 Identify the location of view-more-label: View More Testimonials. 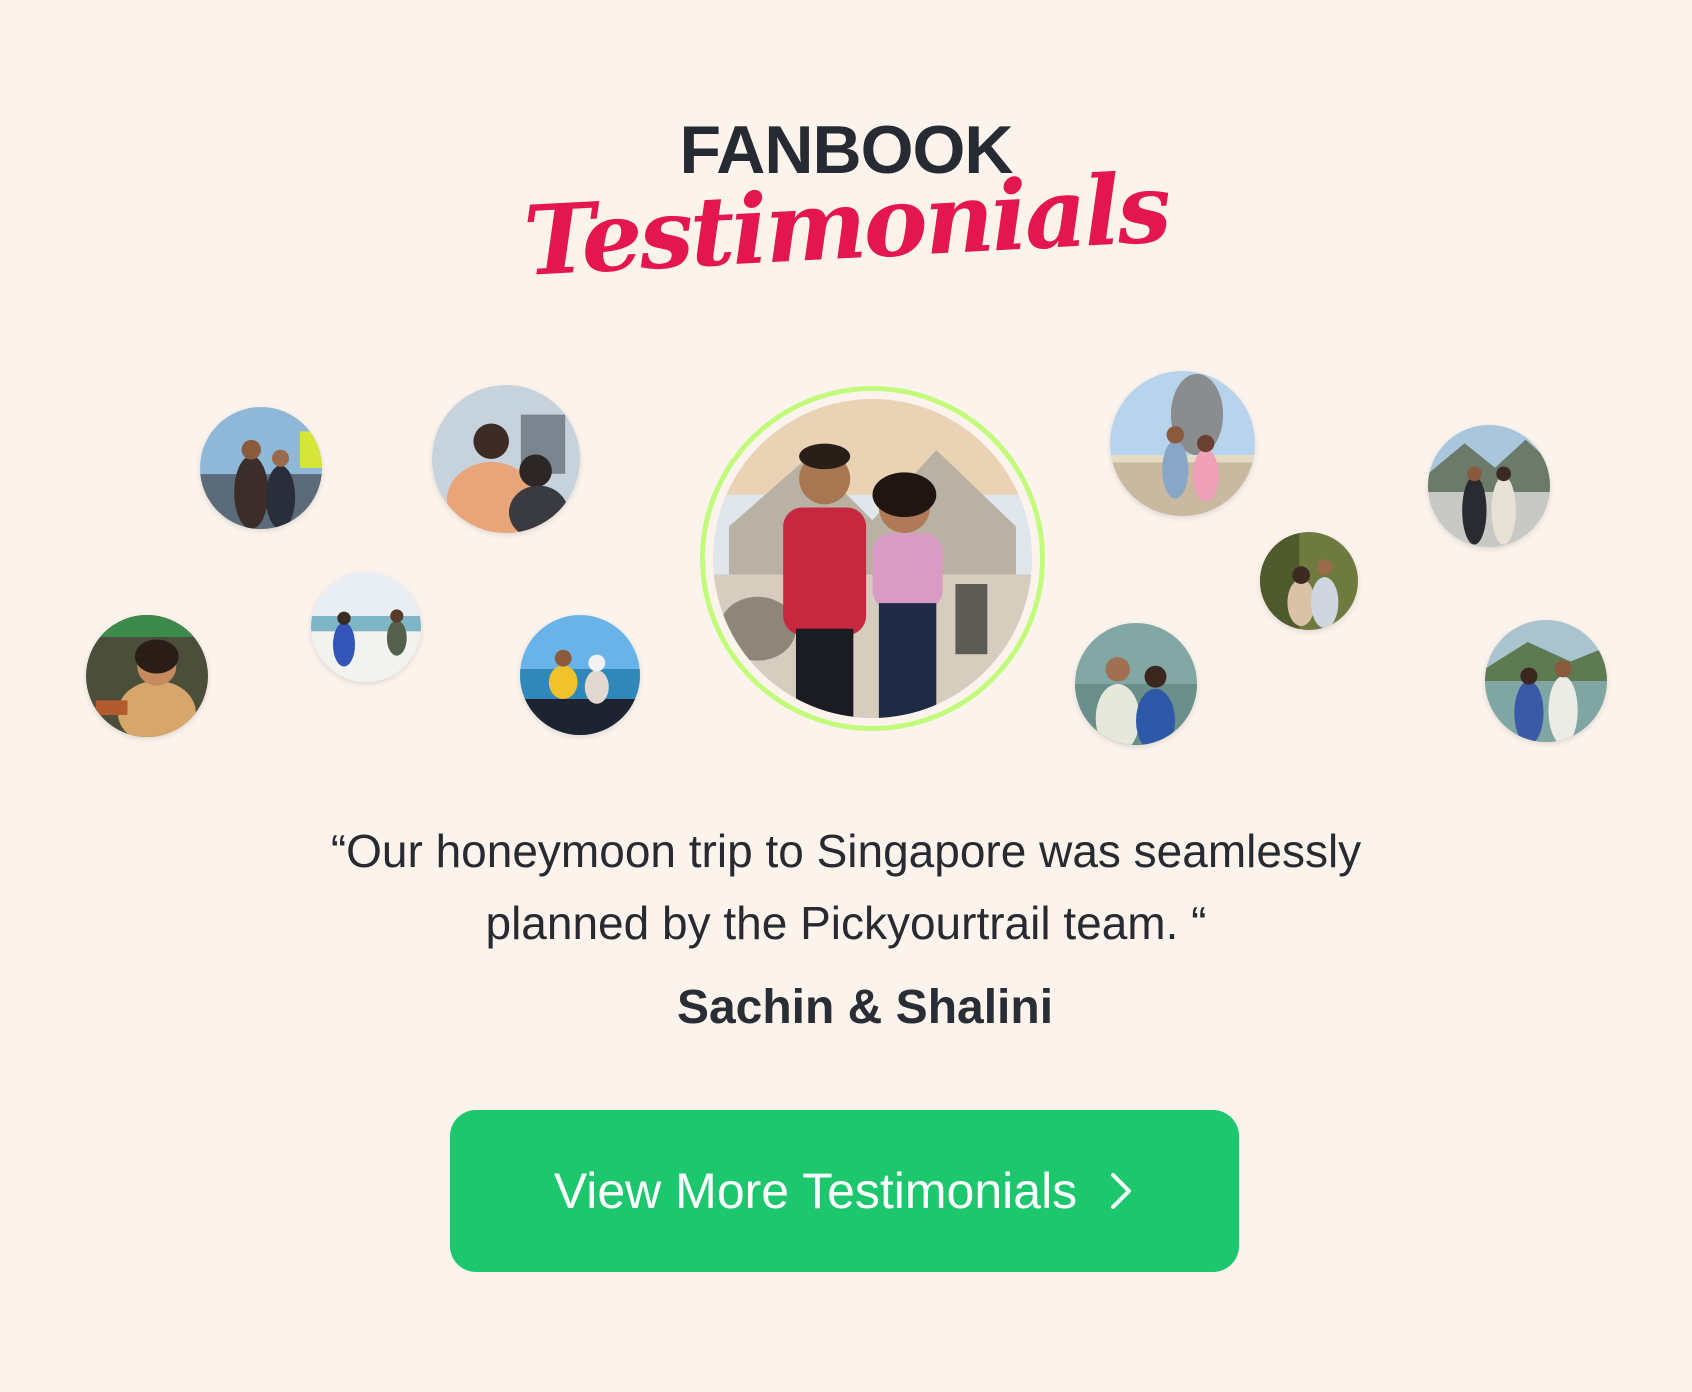
(815, 1191).